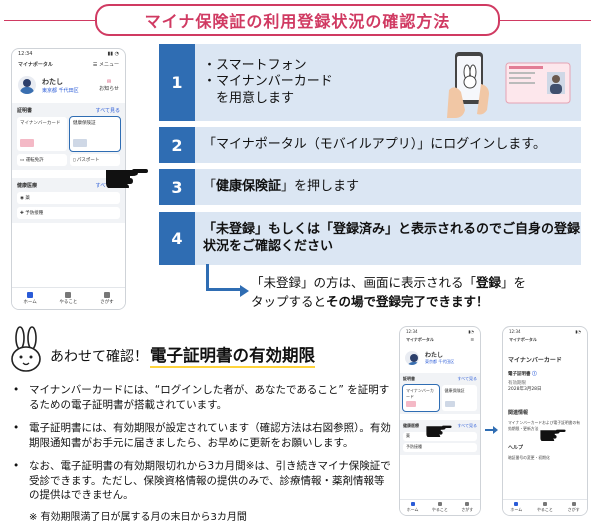 The height and width of the screenshot is (524, 595). I want to click on small-mynumber-label: マイナンバーカード, so click(420, 393).